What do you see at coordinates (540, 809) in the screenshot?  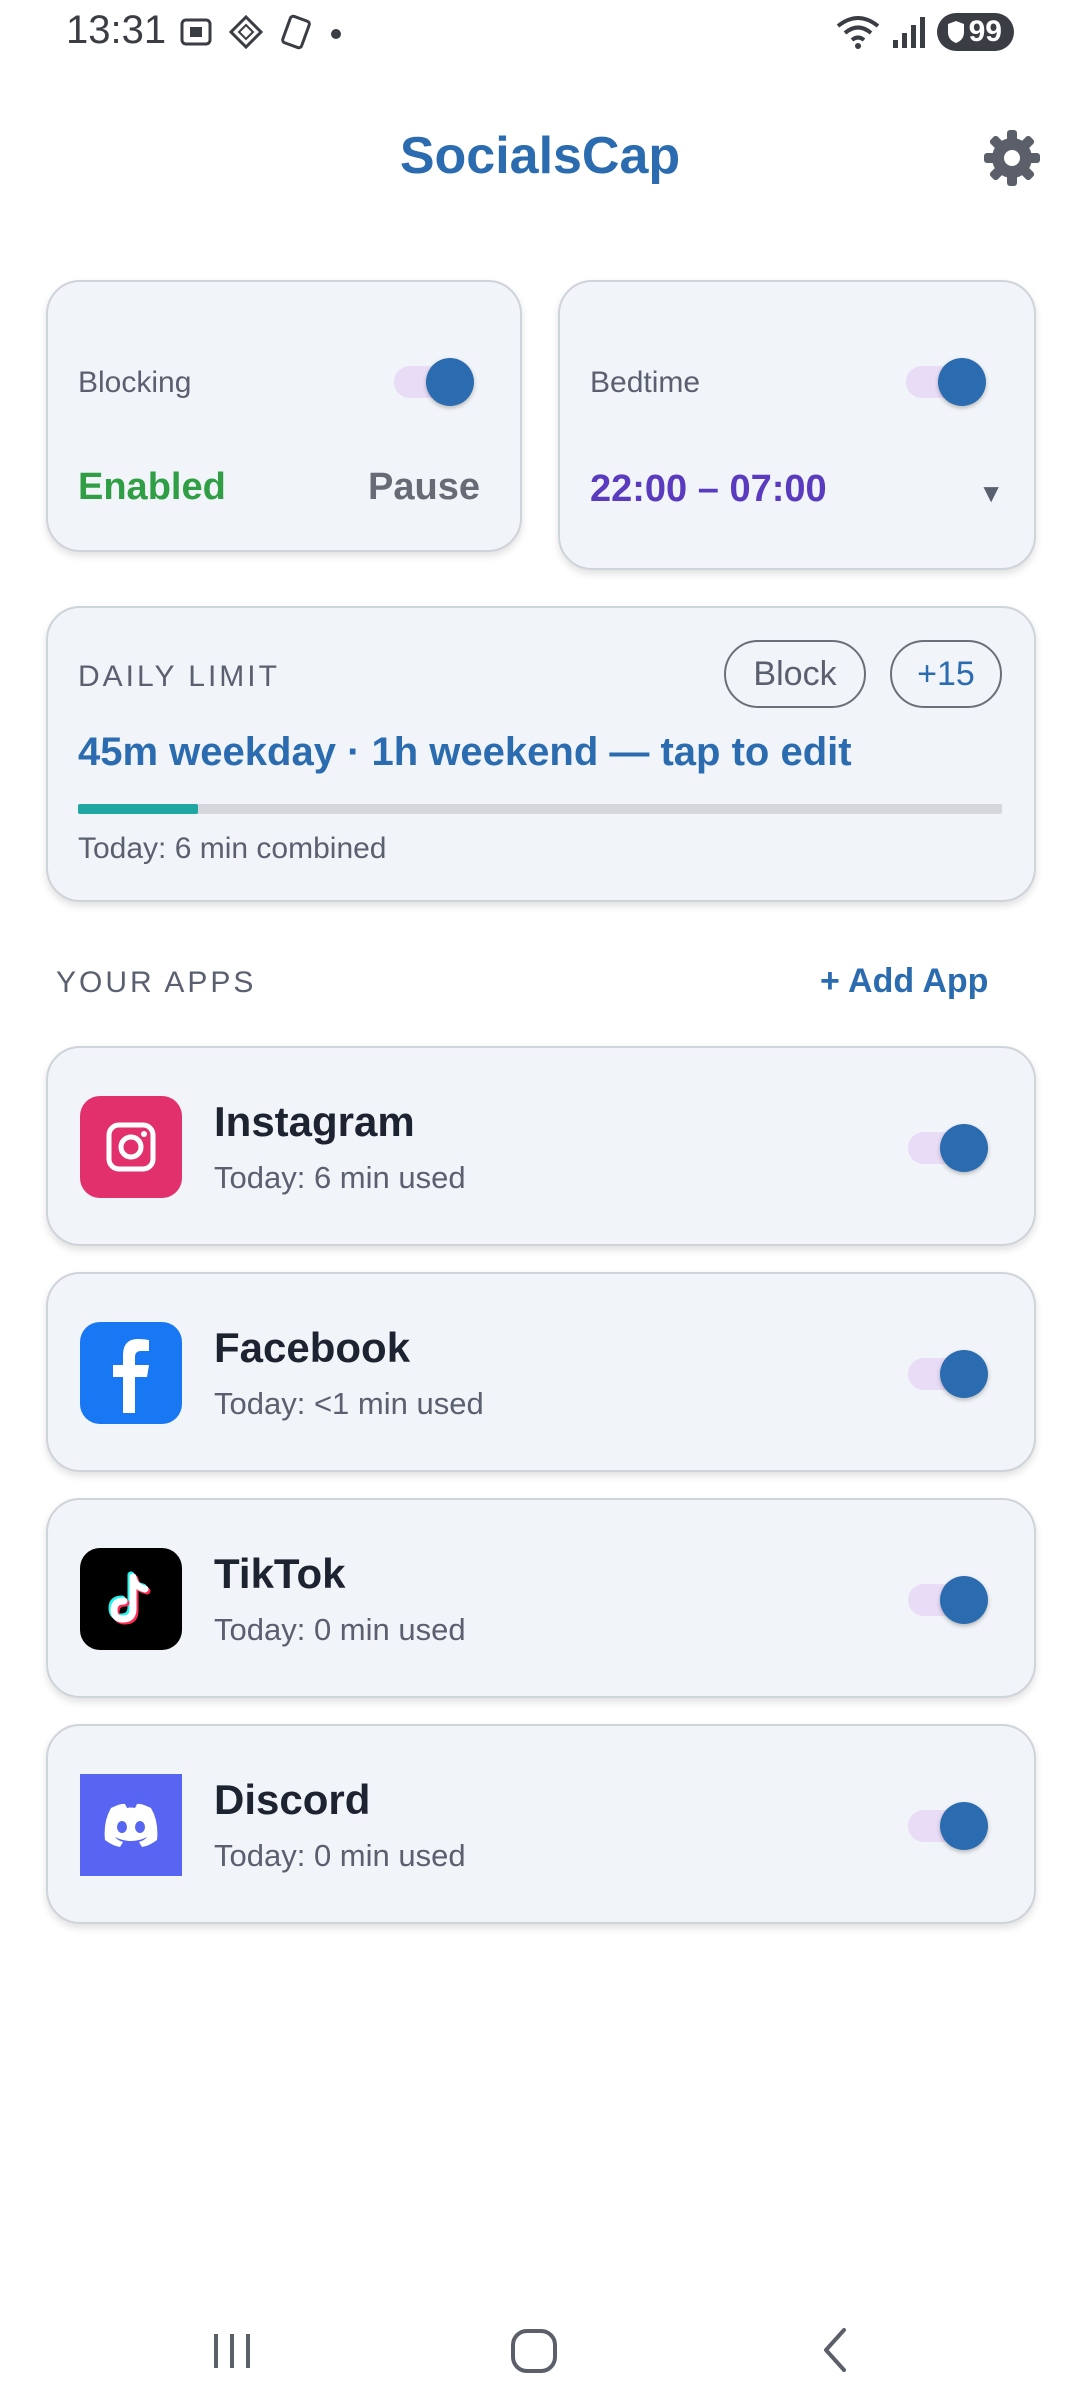 I see `limit-progress-bar` at bounding box center [540, 809].